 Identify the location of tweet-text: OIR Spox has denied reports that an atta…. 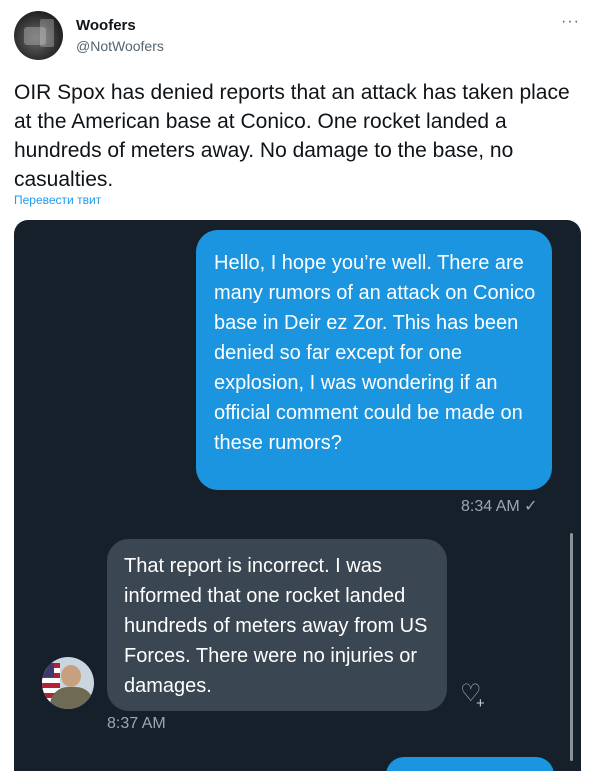
(292, 136).